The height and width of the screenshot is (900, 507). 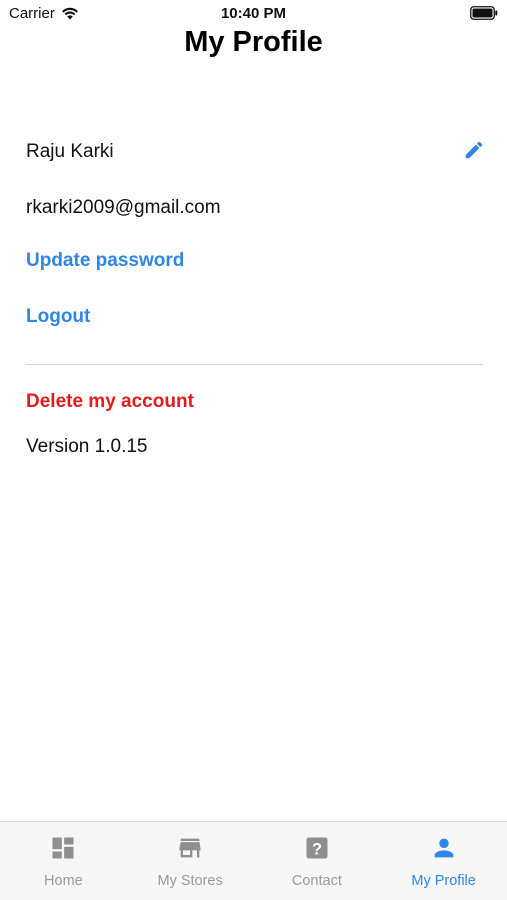 I want to click on tab-my-stores: My Stores, so click(x=190, y=861).